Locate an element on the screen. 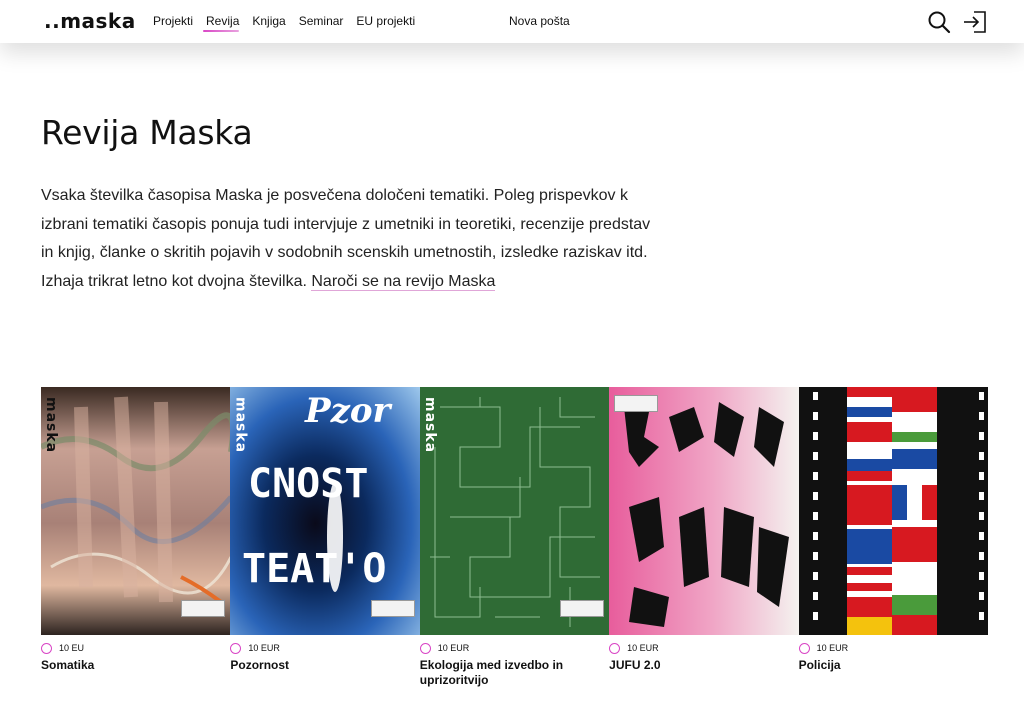 Image resolution: width=1024 pixels, height=710 pixels. issue-title: Ekologija med izvedbo in uprizoritvijo is located at coordinates (514, 673).